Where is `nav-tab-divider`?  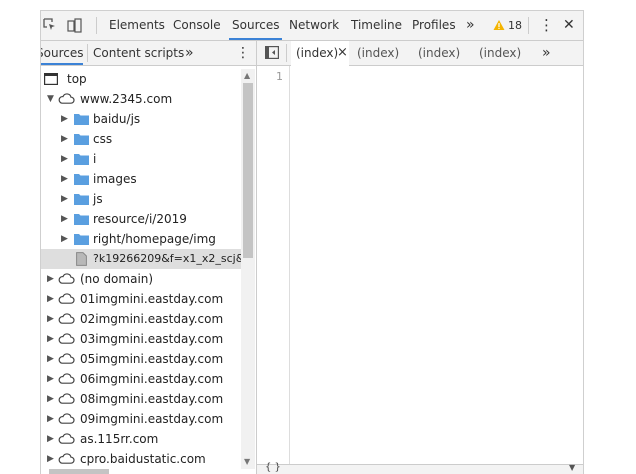
nav-tab-divider is located at coordinates (87, 53).